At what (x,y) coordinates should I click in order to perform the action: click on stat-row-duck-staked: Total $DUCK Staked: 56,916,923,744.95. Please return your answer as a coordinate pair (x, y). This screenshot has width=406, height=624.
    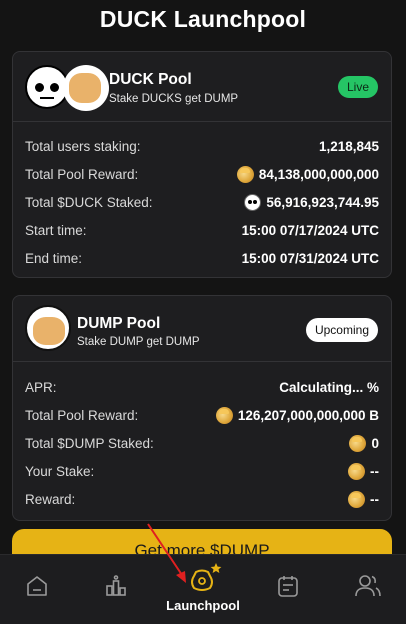
    Looking at the image, I should click on (202, 202).